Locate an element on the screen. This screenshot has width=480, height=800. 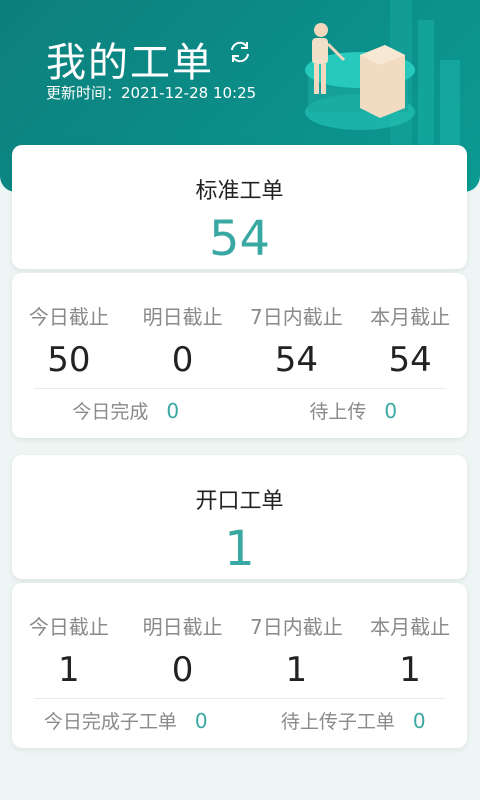
stats-grid: 今日截止 50 明日截止 0 7日内截止 54 本月截止 54 is located at coordinates (239, 340).